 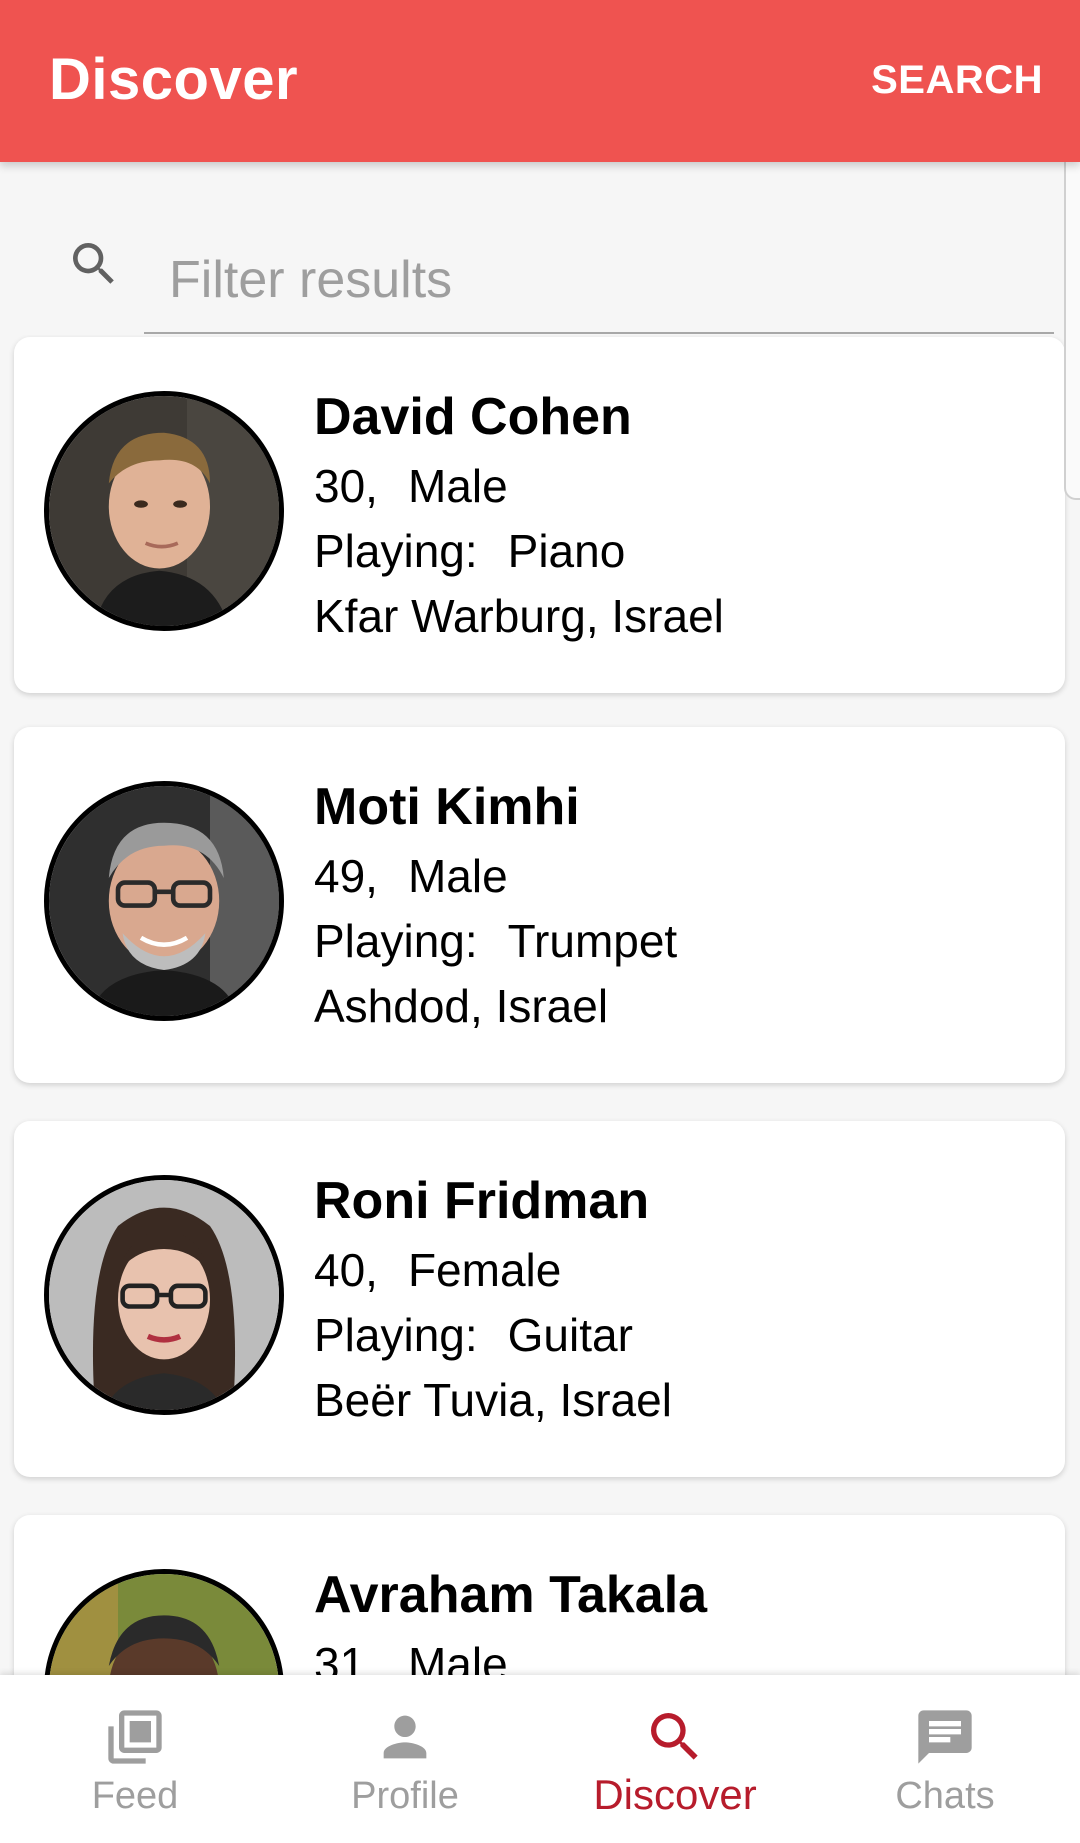 I want to click on nav-label-chats: Chats, so click(x=945, y=1796).